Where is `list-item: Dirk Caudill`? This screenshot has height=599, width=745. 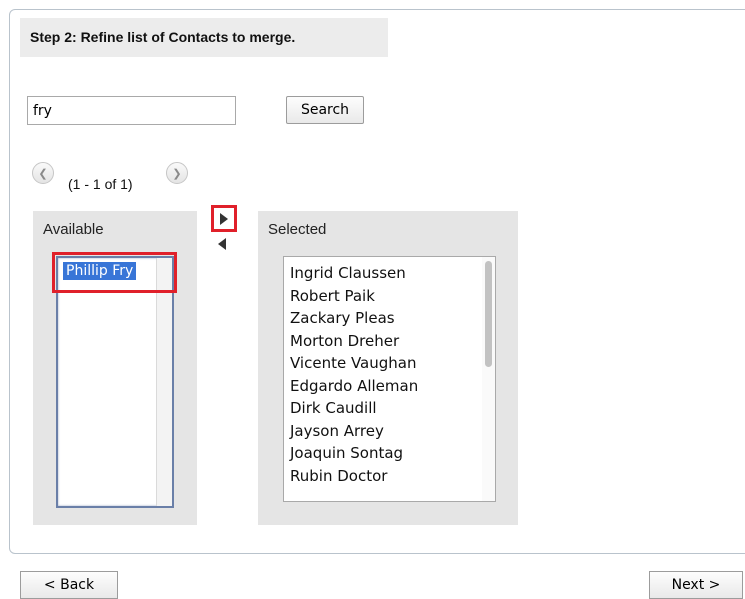
list-item: Dirk Caudill is located at coordinates (354, 408).